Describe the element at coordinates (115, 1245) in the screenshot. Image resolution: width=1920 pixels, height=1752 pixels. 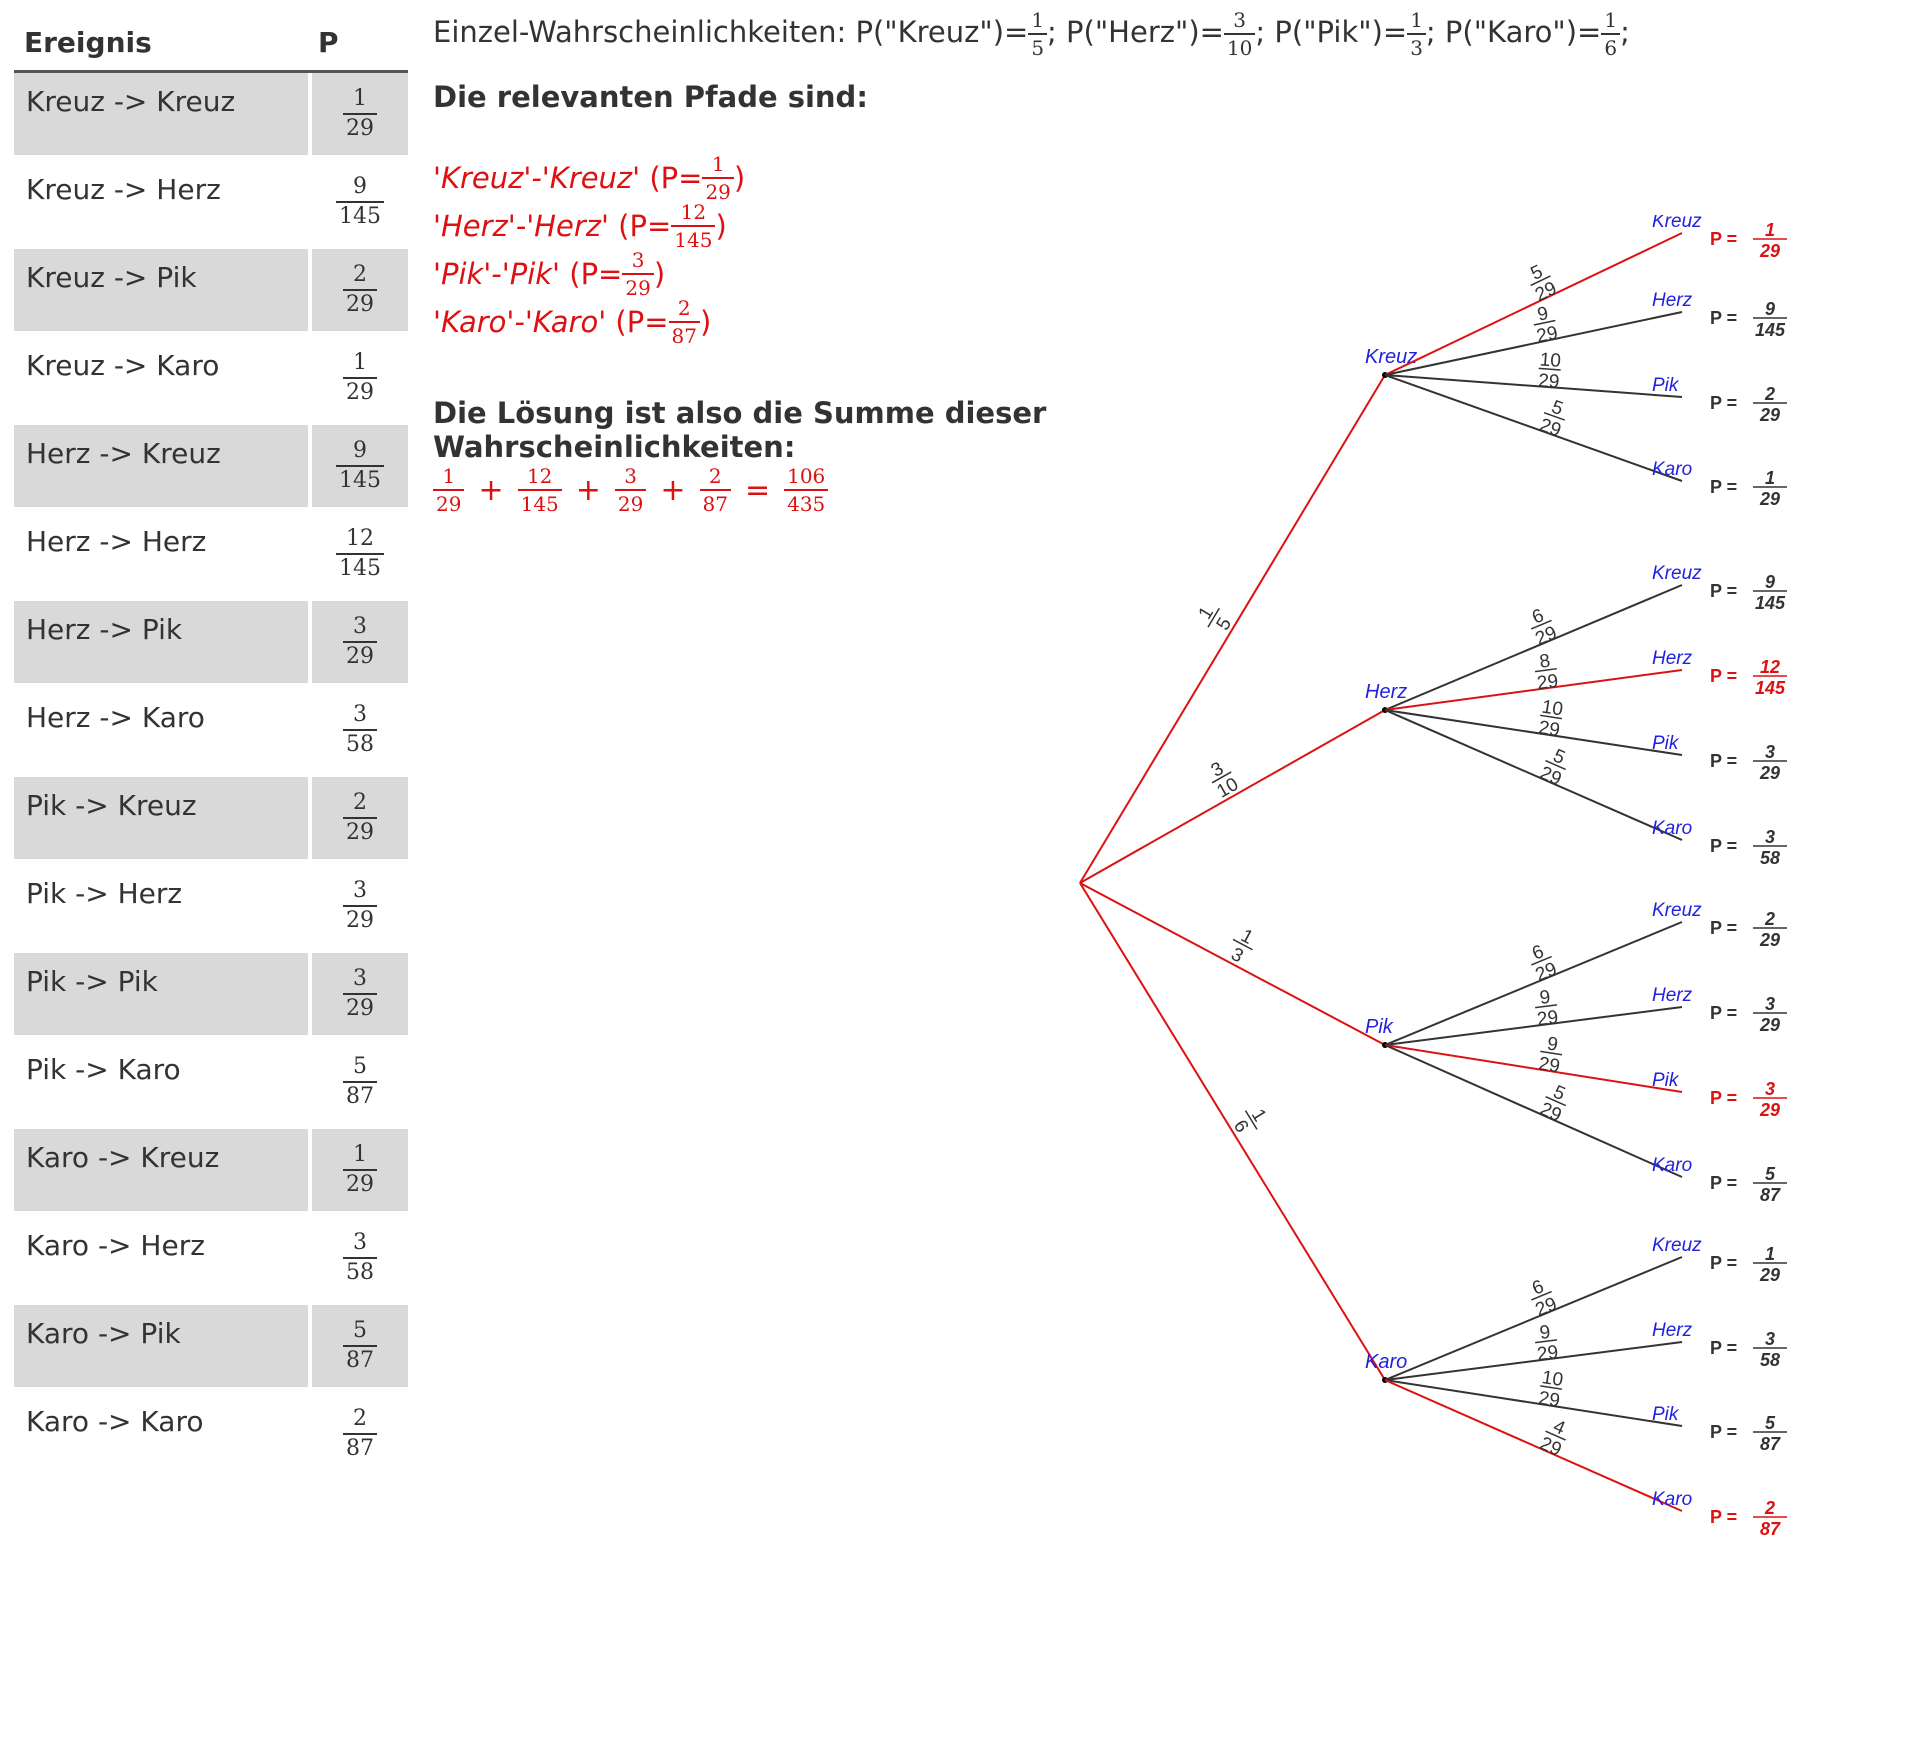
I see `event-label: Karo -> Herz` at that location.